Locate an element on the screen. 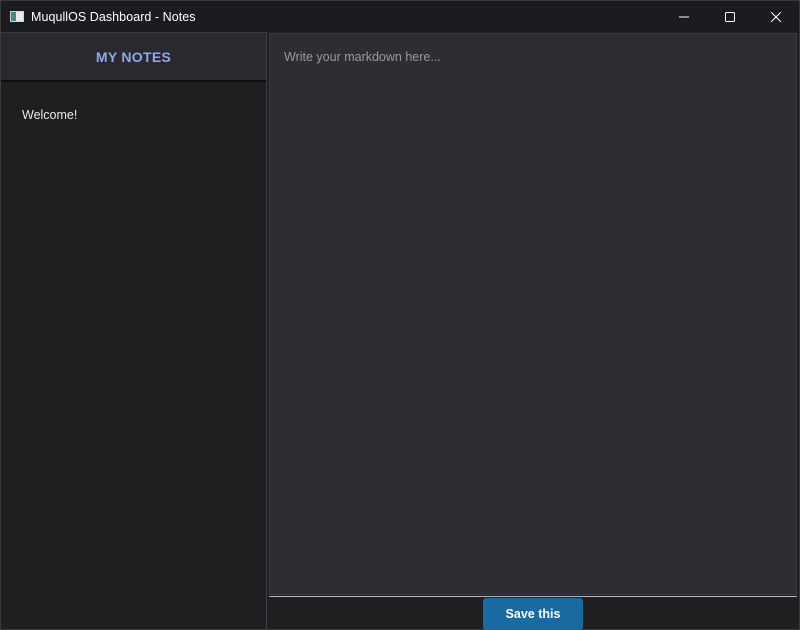  note-item-welcome: Welcome! is located at coordinates (133, 102).